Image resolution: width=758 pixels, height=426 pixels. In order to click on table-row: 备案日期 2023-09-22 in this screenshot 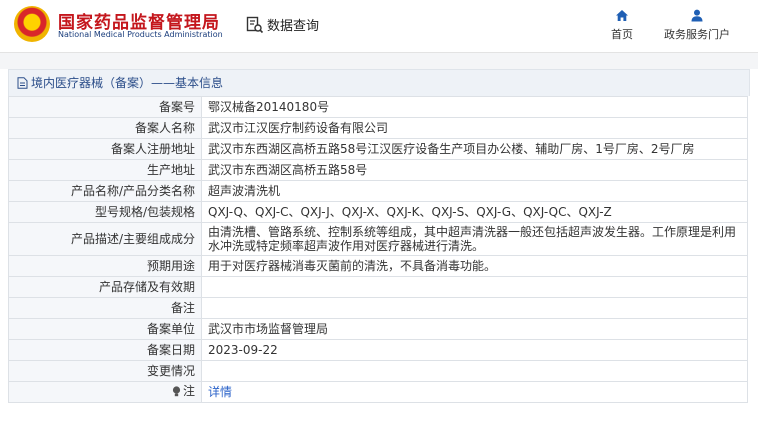, I will do `click(378, 350)`.